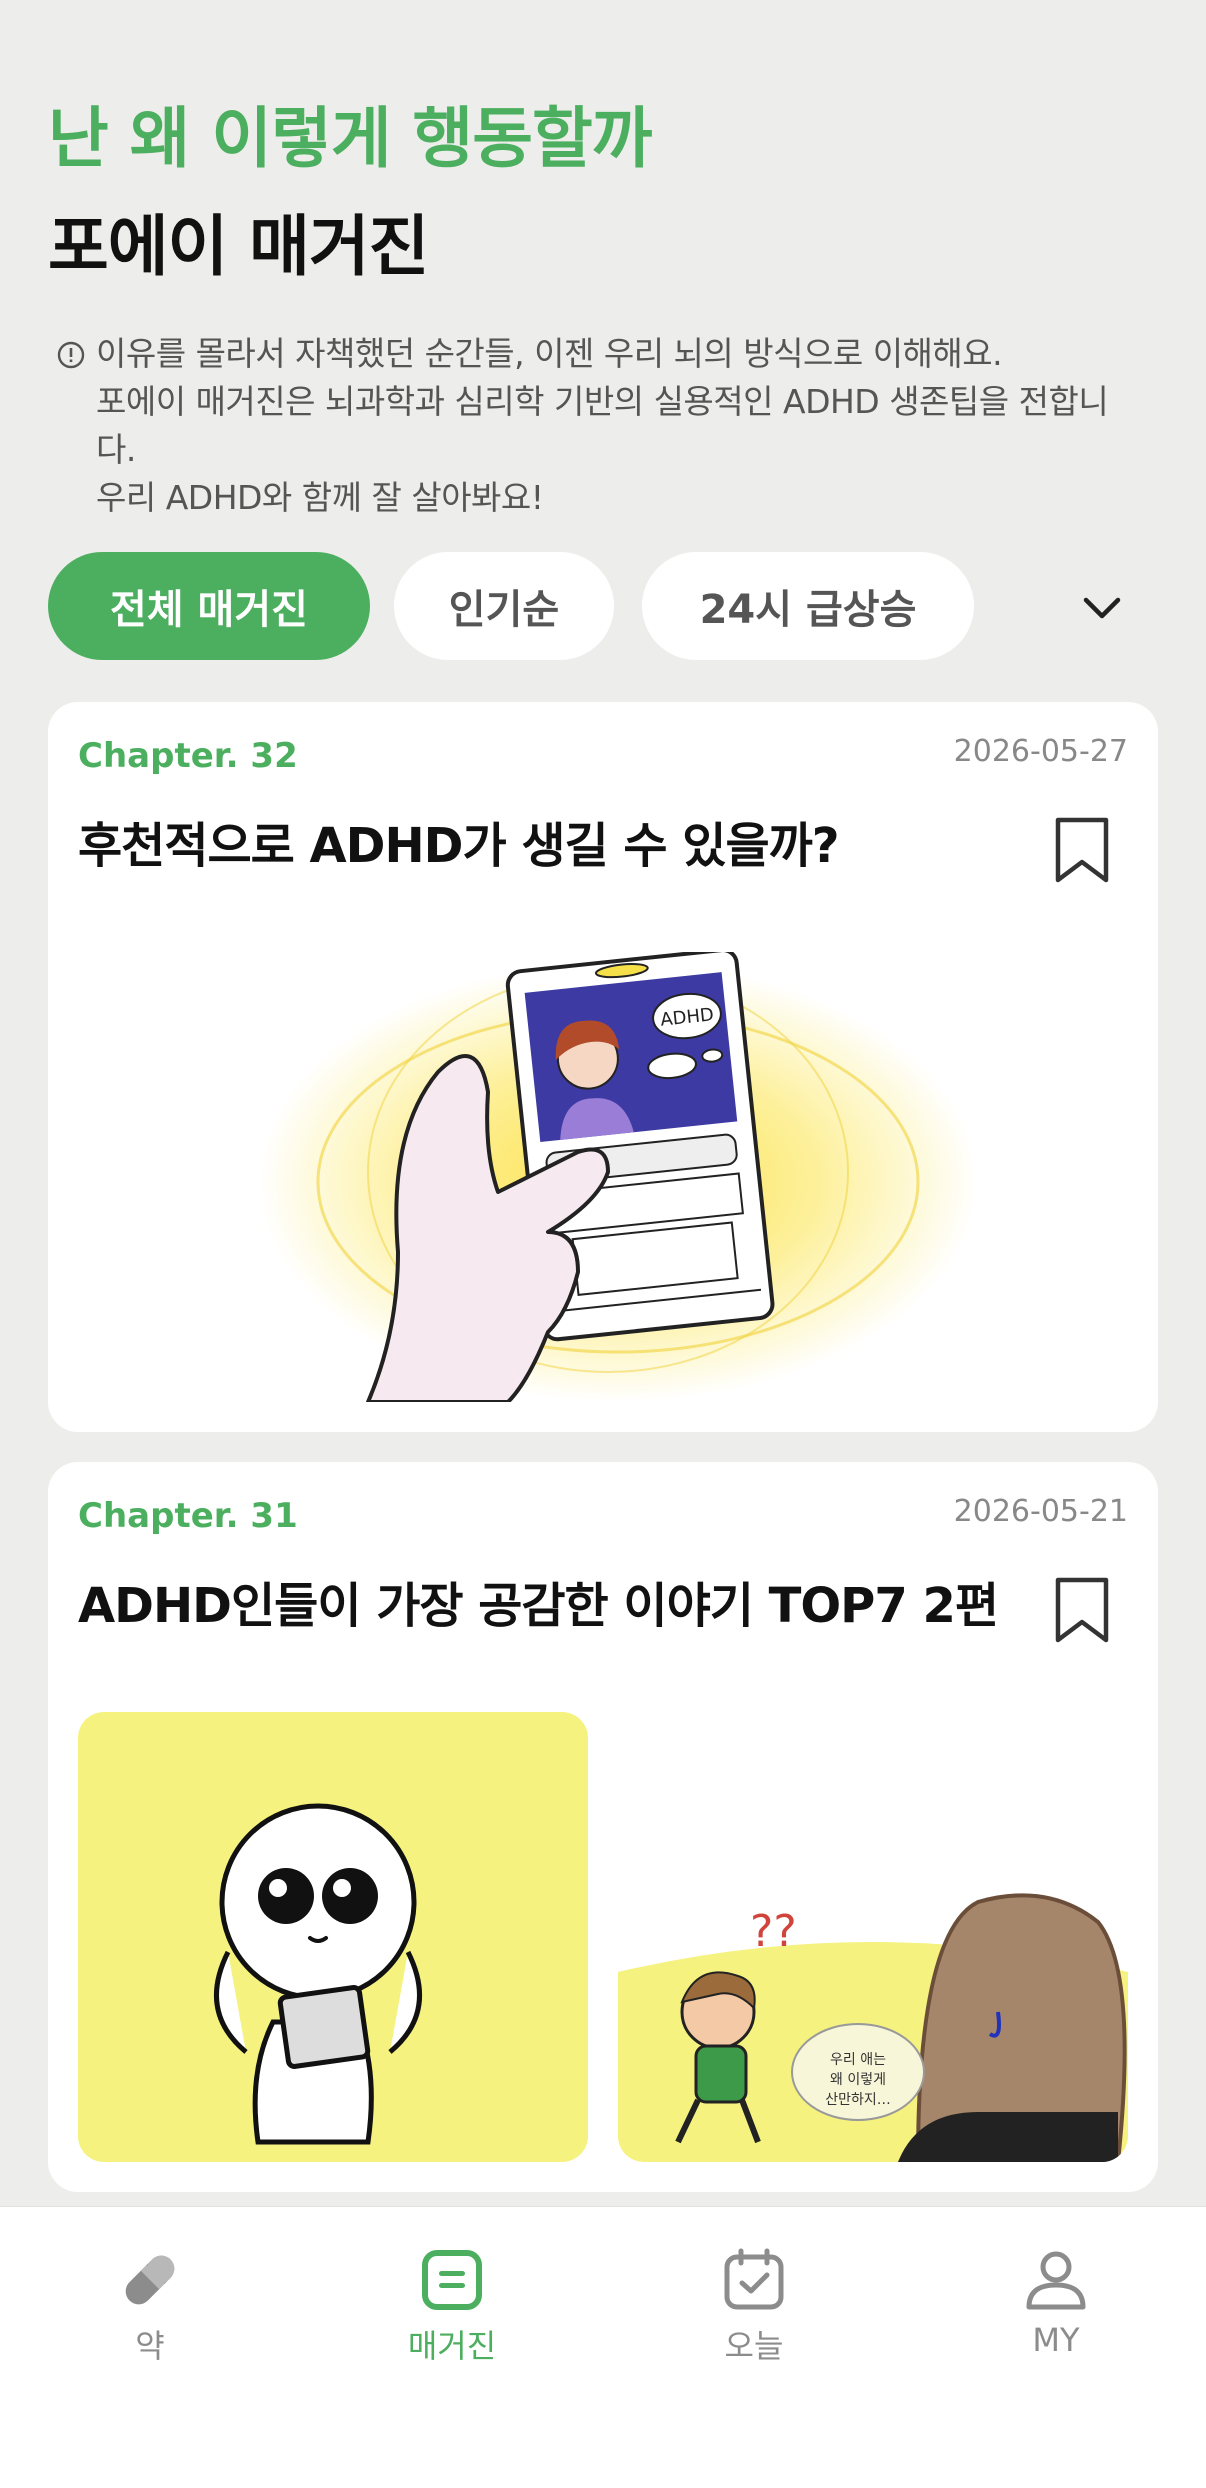 This screenshot has width=1206, height=2488. I want to click on tab-today: 오늘, so click(754, 2306).